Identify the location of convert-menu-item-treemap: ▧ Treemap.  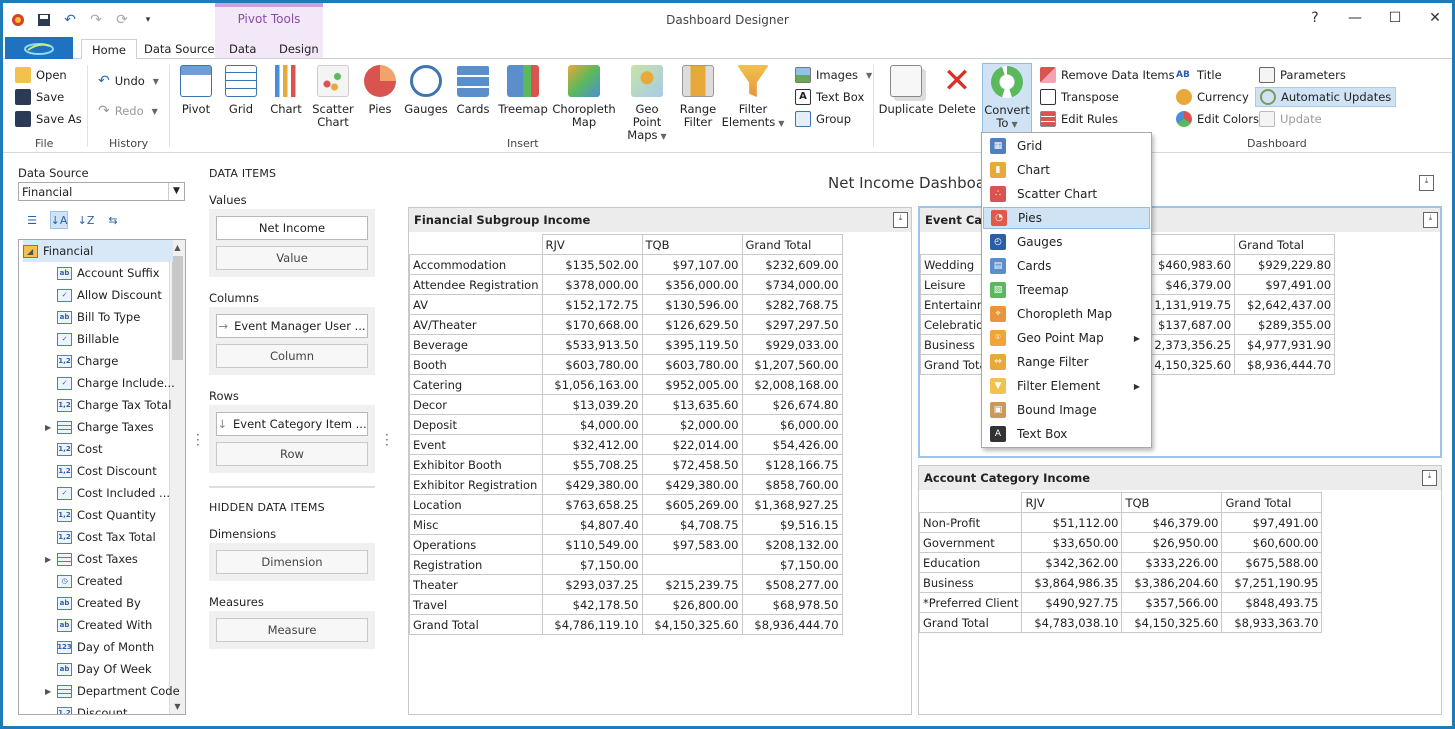
(1066, 290).